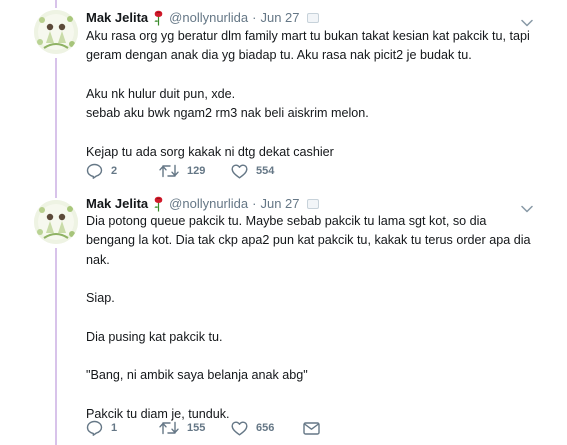 The image size is (567, 445). I want to click on reply-button: 2, so click(101, 171).